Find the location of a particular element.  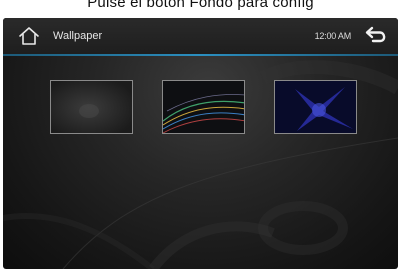

clock-time: 12:00 AM is located at coordinates (333, 36).